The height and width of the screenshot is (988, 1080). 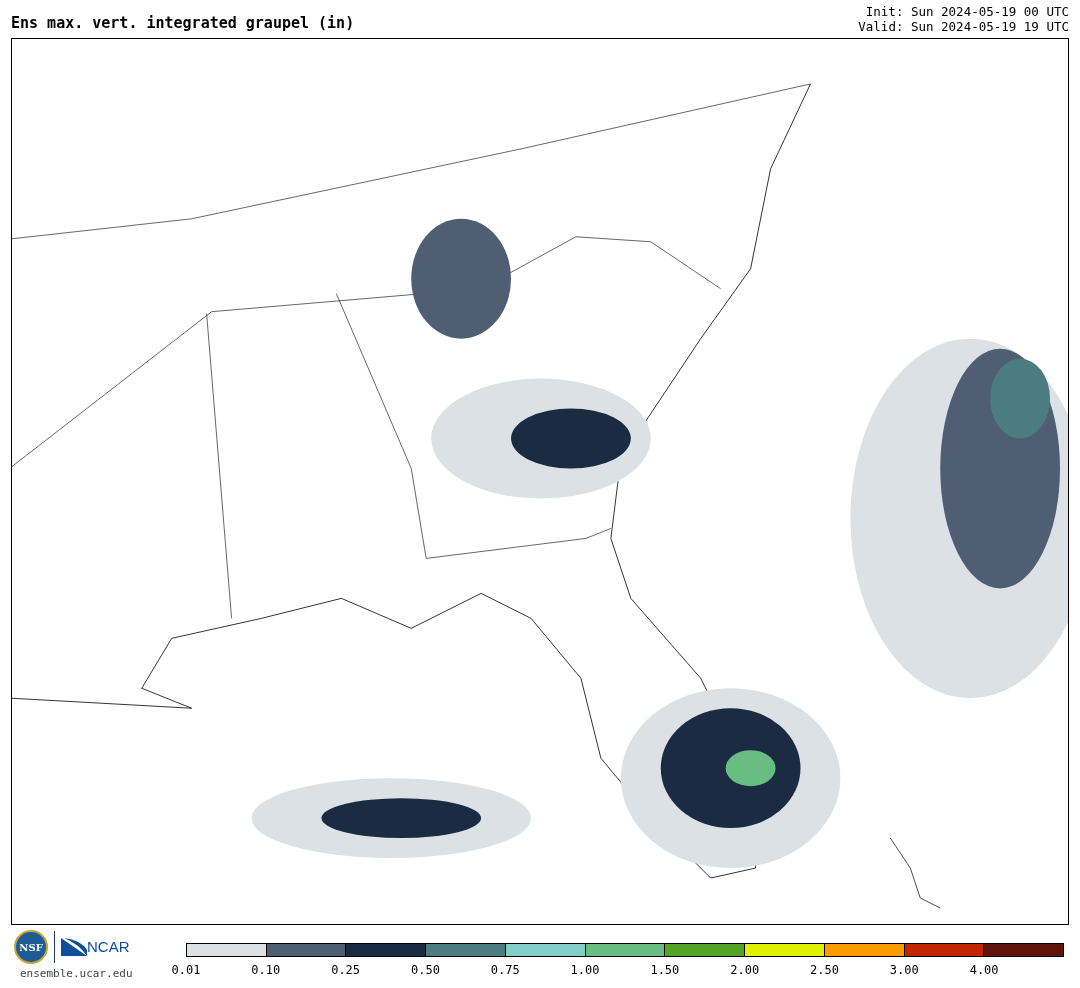 What do you see at coordinates (505, 970) in the screenshot?
I see `scale-label: 0.75` at bounding box center [505, 970].